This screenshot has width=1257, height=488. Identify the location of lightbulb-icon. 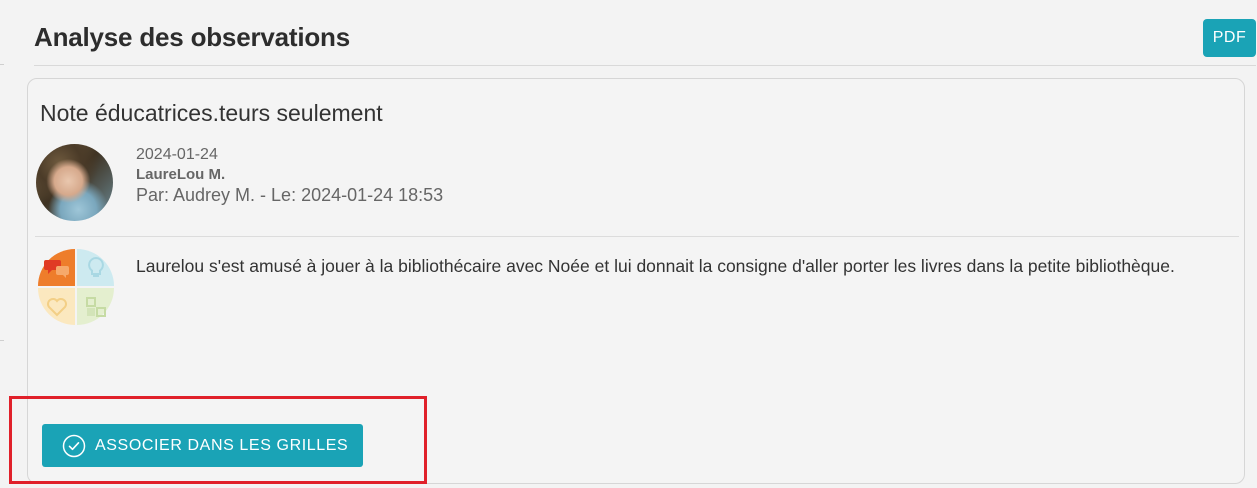
(95, 267).